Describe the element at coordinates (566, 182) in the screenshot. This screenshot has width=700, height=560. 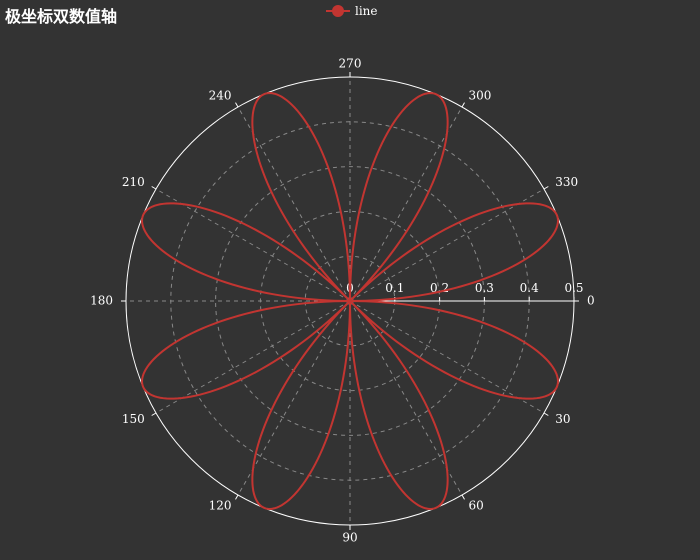
I see `angle-tick-label: 330` at that location.